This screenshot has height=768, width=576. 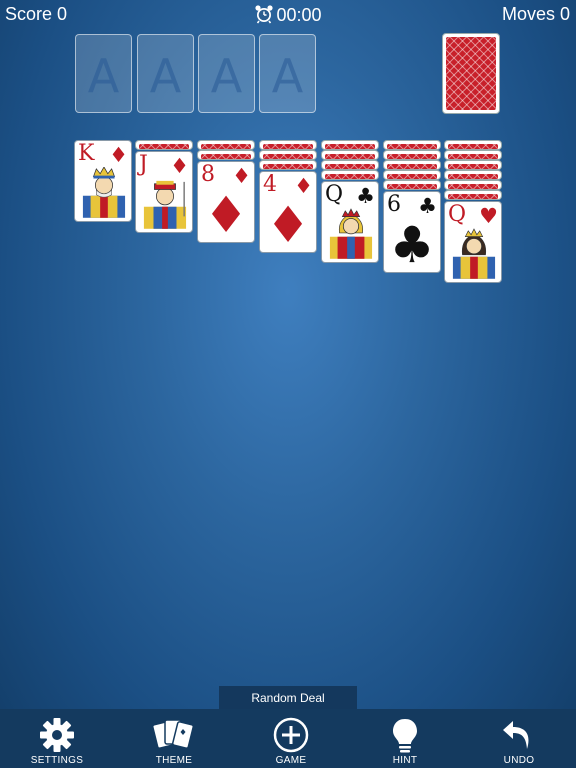 I want to click on tableau-card-queen-hearts: Q ♥, so click(x=473, y=242).